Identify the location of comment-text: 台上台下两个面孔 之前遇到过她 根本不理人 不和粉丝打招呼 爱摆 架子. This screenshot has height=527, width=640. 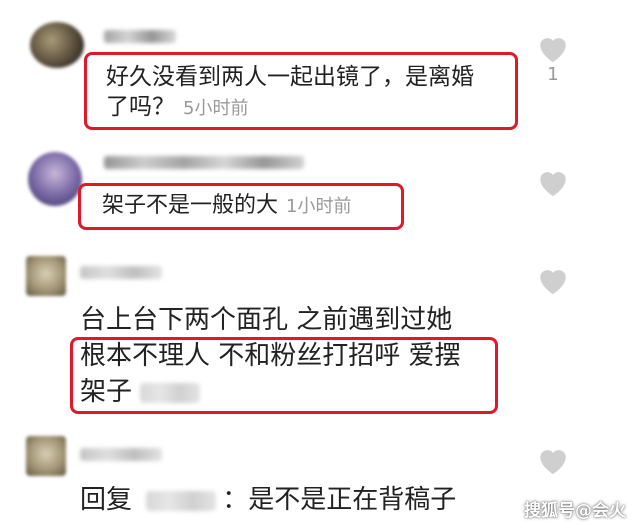
(270, 356).